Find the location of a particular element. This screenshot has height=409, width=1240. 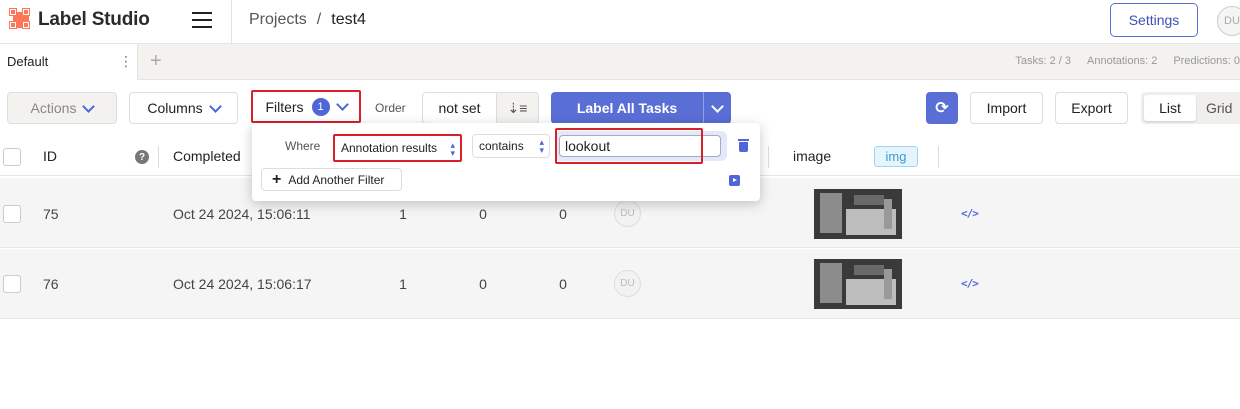

columns-label: Columns is located at coordinates (175, 108).